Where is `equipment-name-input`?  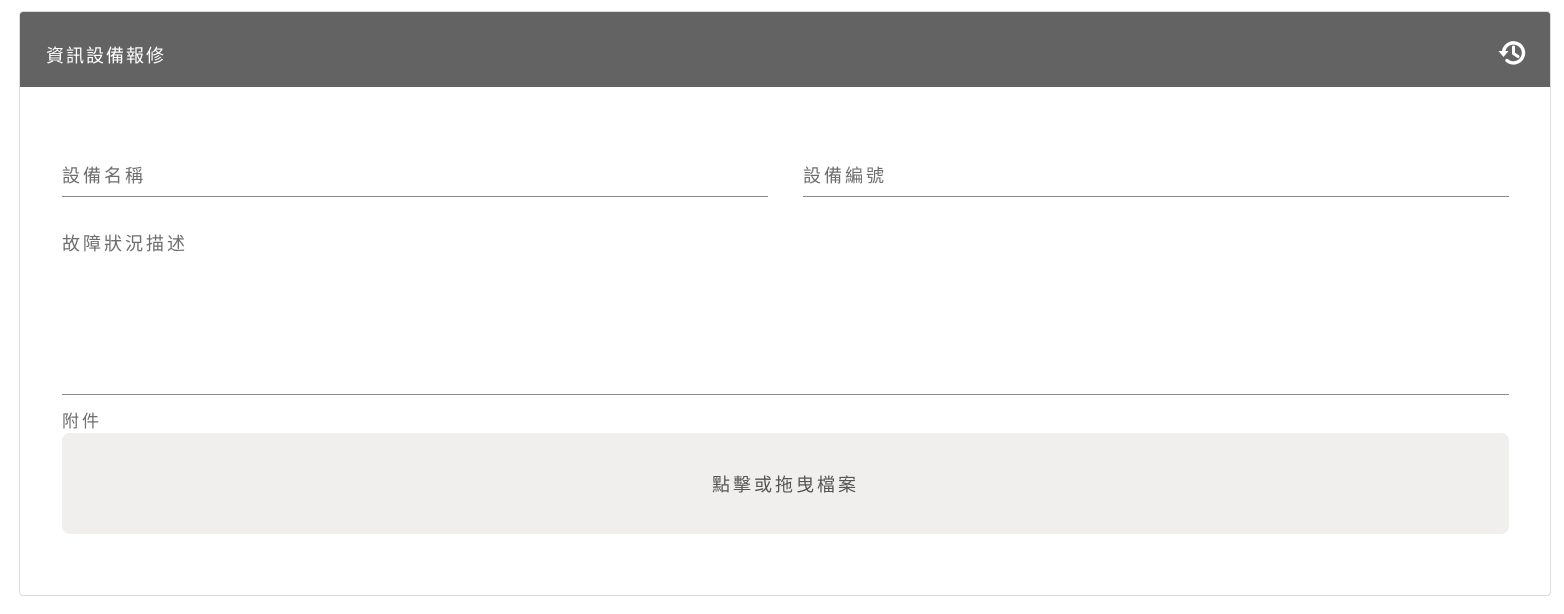 equipment-name-input is located at coordinates (415, 176).